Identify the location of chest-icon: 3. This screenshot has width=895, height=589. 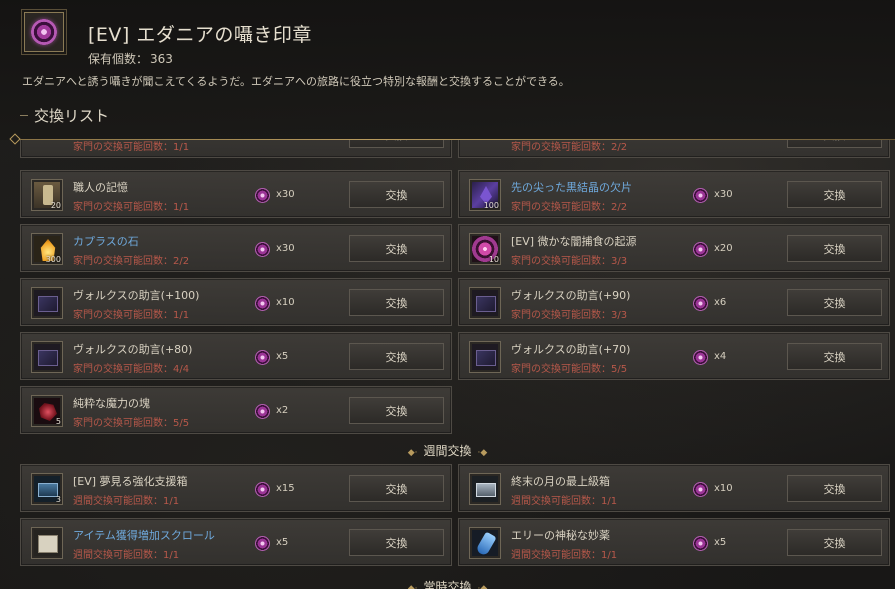
(47, 489).